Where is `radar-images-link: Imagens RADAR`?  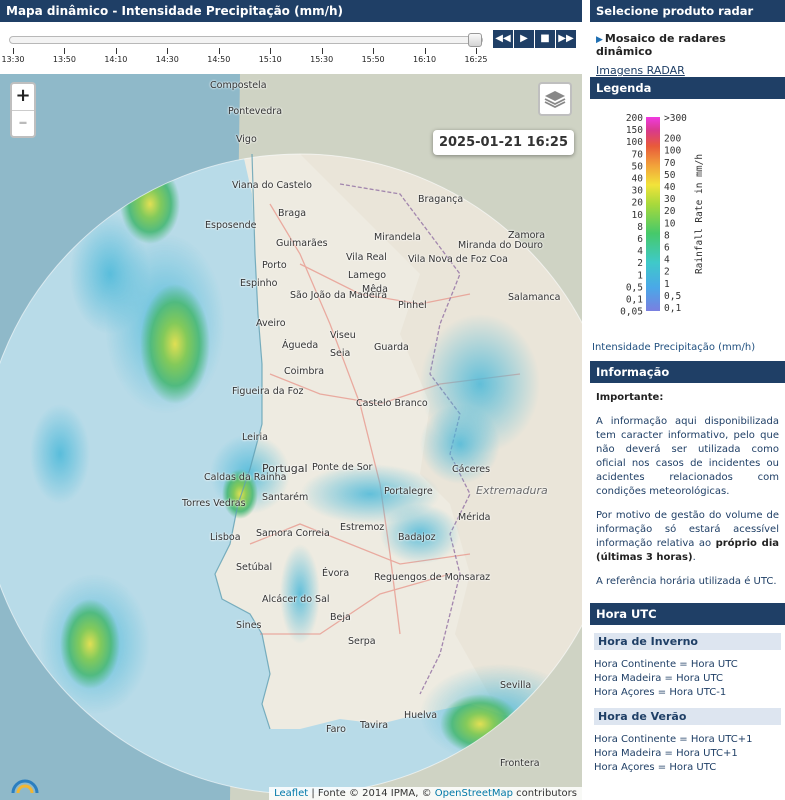 radar-images-link: Imagens RADAR is located at coordinates (640, 70).